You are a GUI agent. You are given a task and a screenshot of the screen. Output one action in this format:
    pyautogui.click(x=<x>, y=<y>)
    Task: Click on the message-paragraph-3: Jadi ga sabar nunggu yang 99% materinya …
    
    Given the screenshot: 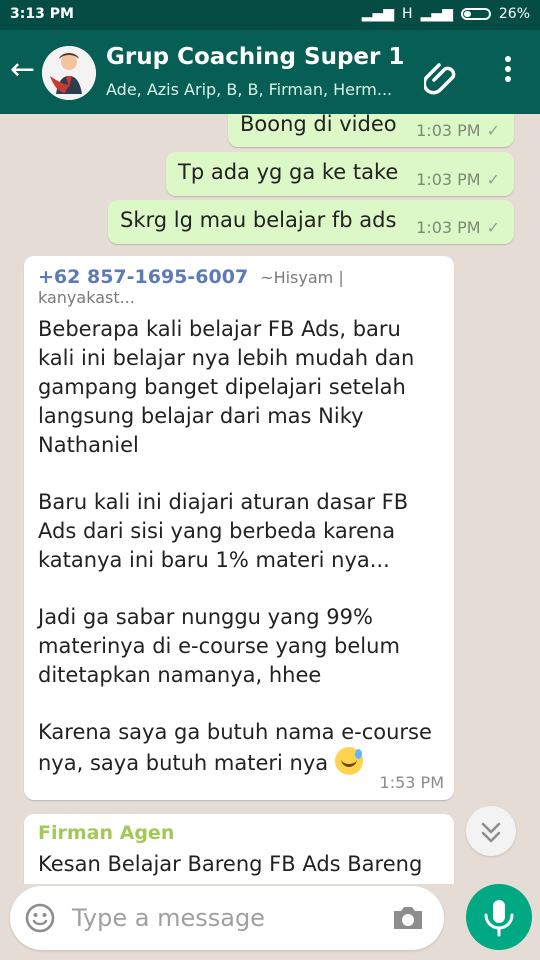 What is the action you would take?
    pyautogui.click(x=219, y=646)
    